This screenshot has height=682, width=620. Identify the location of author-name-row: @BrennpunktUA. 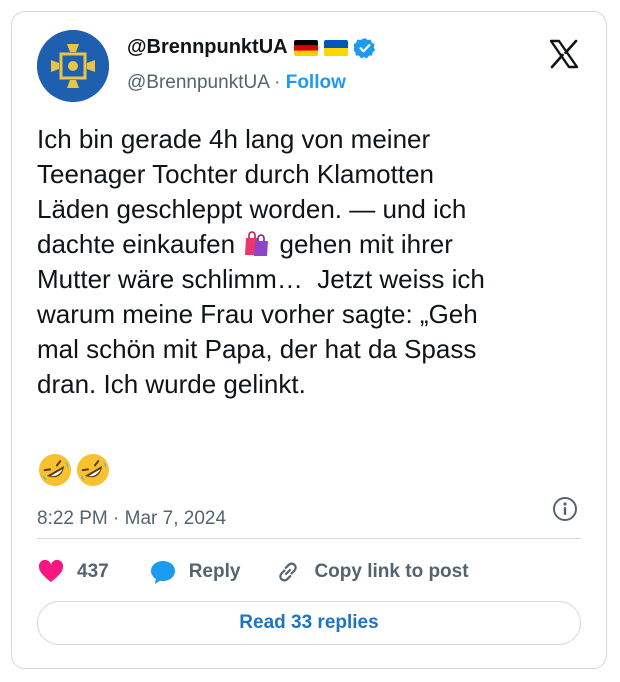
(251, 47).